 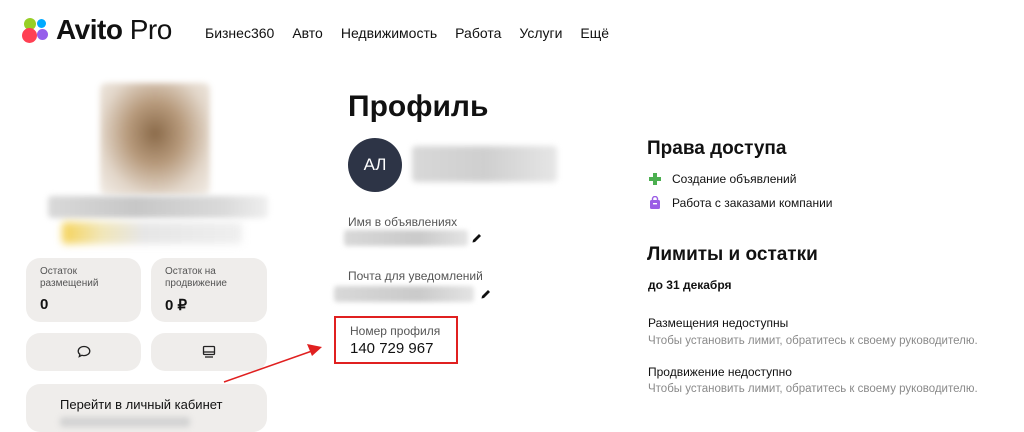 What do you see at coordinates (37, 30) in the screenshot?
I see `avito-logo-icon` at bounding box center [37, 30].